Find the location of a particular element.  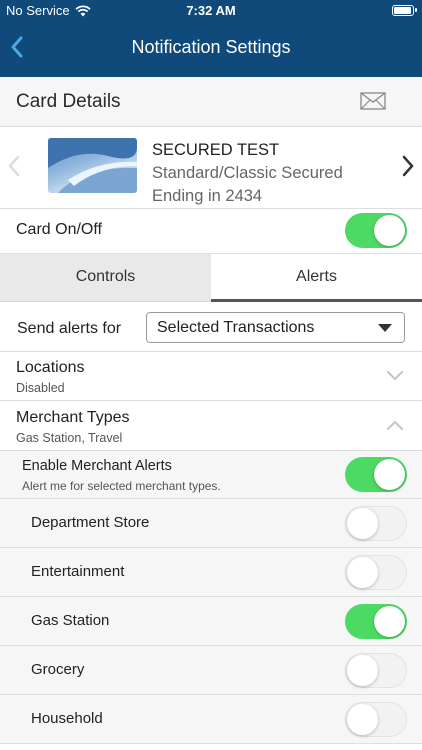

merchant-item-label: Grocery is located at coordinates (58, 669).